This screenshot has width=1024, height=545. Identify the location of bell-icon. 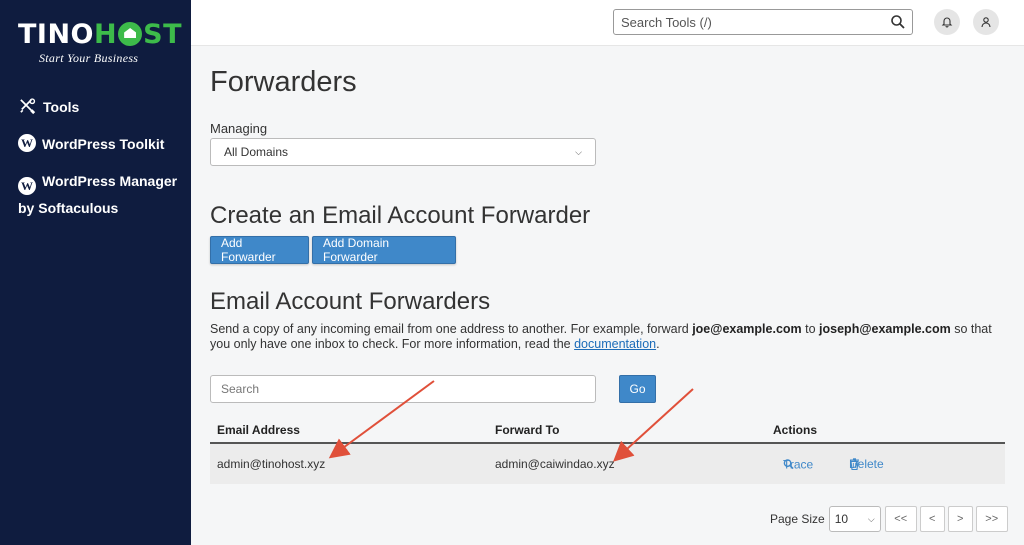
(947, 22).